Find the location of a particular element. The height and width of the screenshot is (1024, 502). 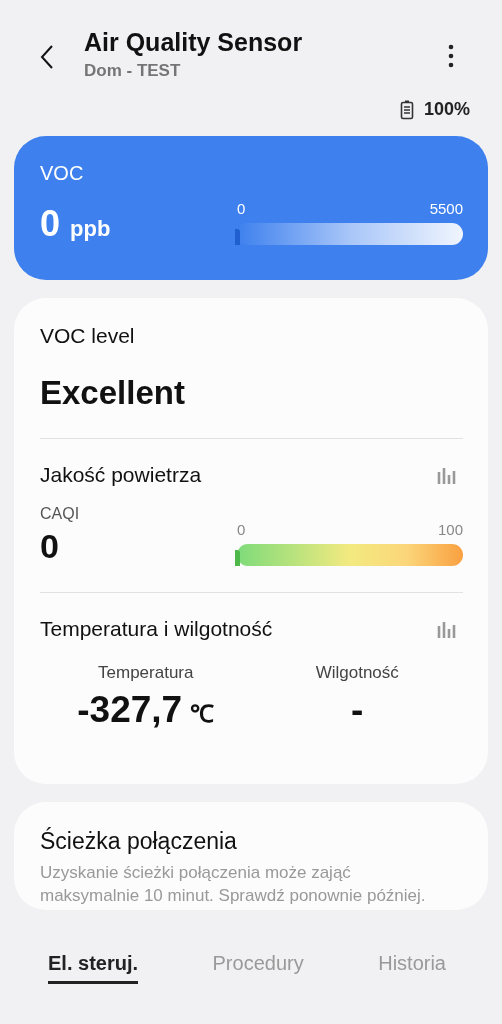

more-options-icon is located at coordinates (451, 56).